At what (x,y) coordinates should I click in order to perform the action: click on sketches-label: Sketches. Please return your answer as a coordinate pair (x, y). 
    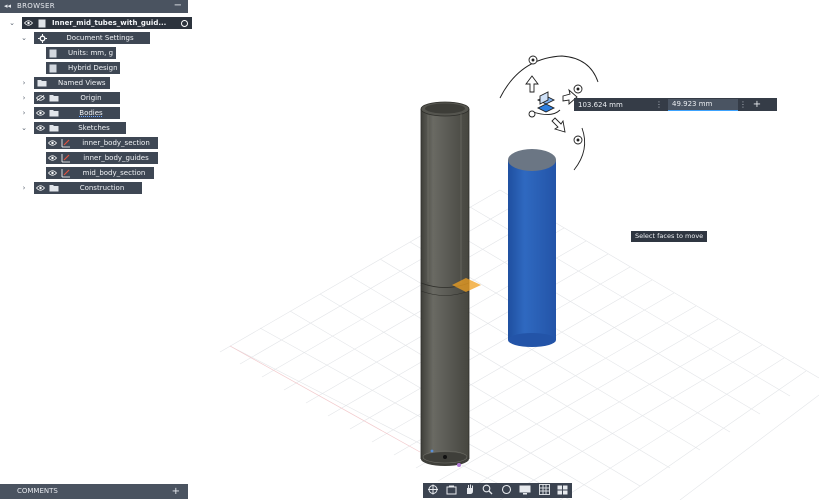
    Looking at the image, I should click on (94, 128).